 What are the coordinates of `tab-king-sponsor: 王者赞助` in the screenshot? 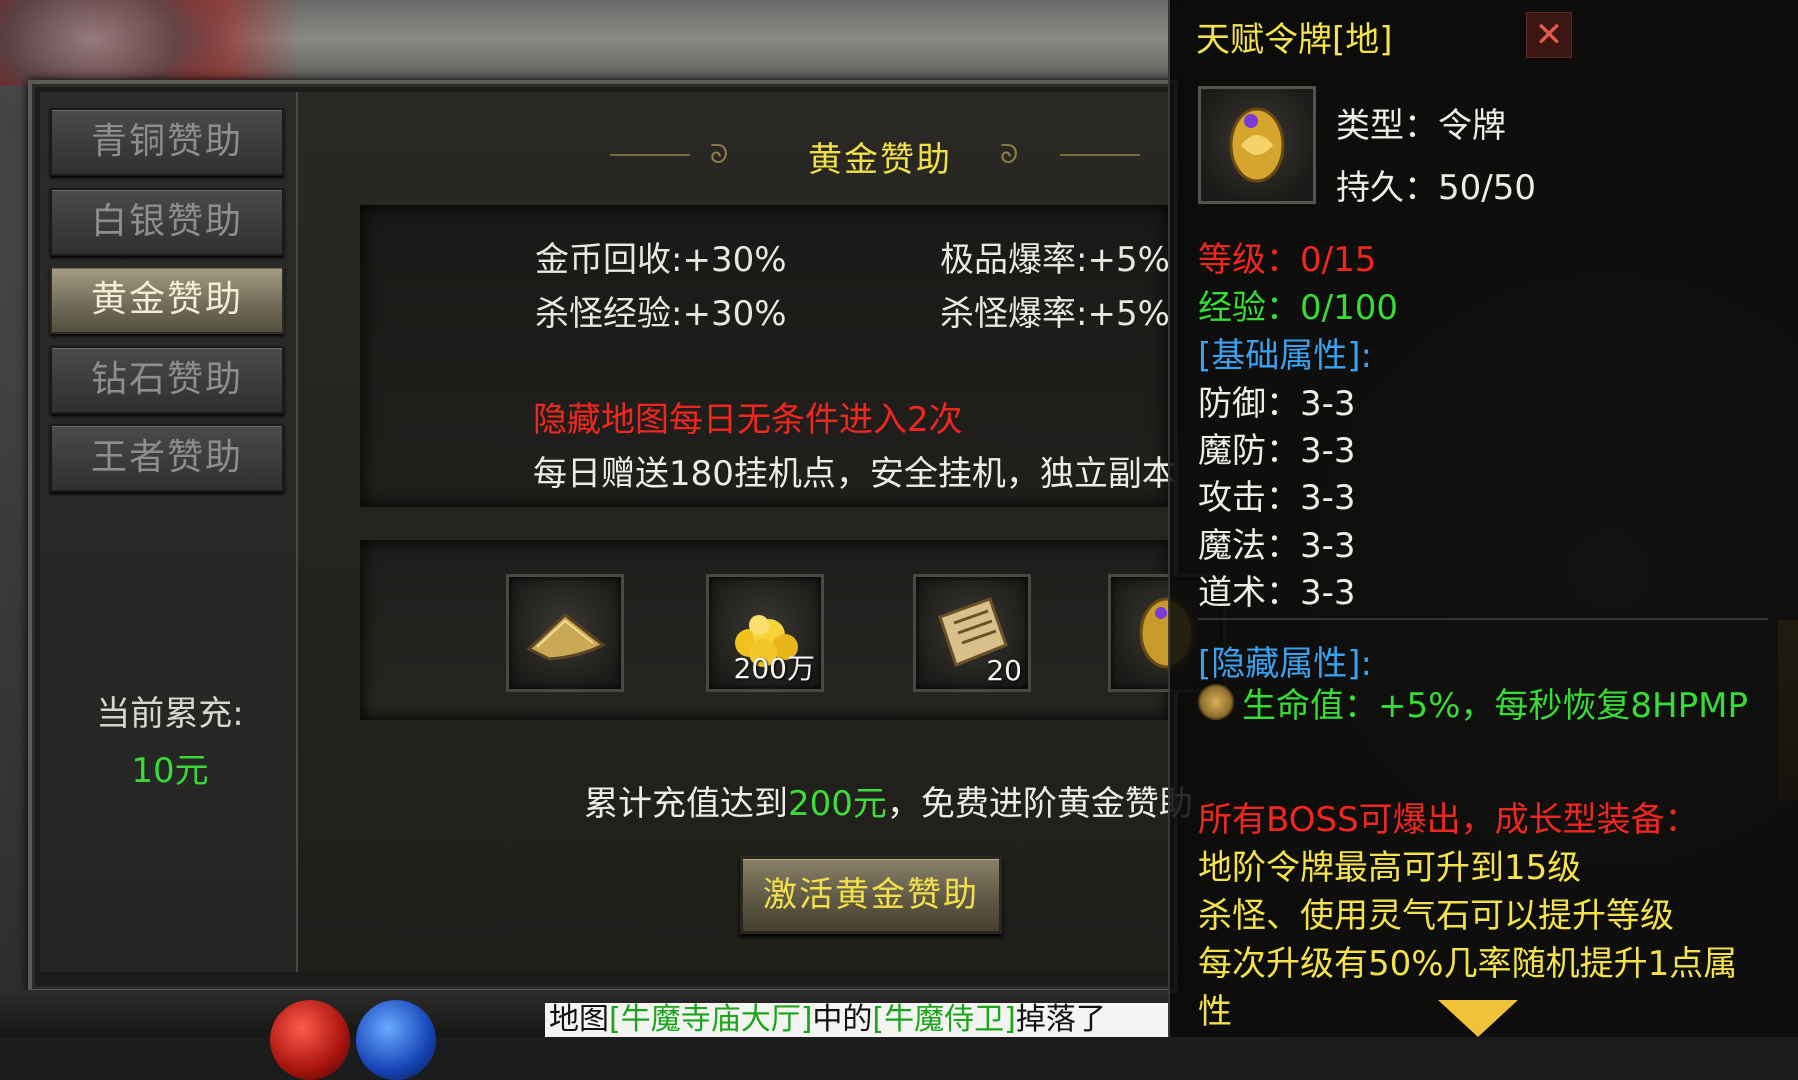 It's located at (167, 458).